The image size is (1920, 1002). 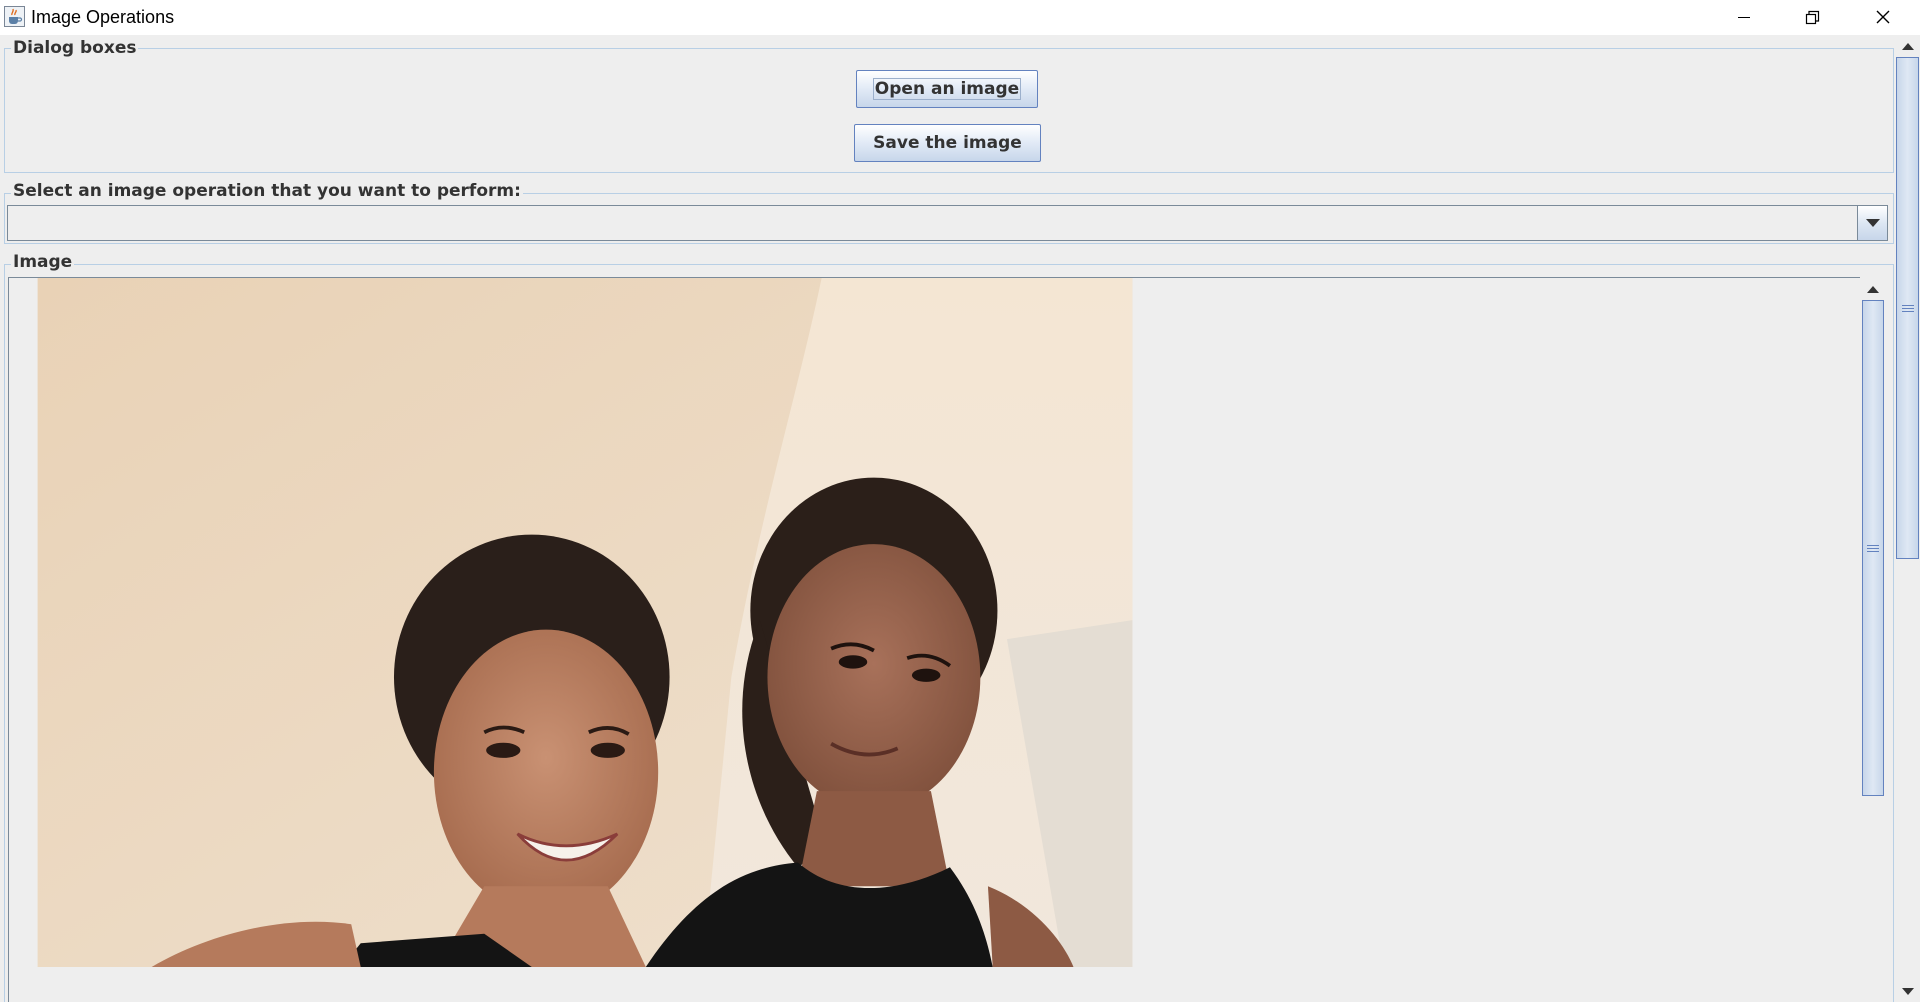 I want to click on chevron-down-icon, so click(x=1872, y=223).